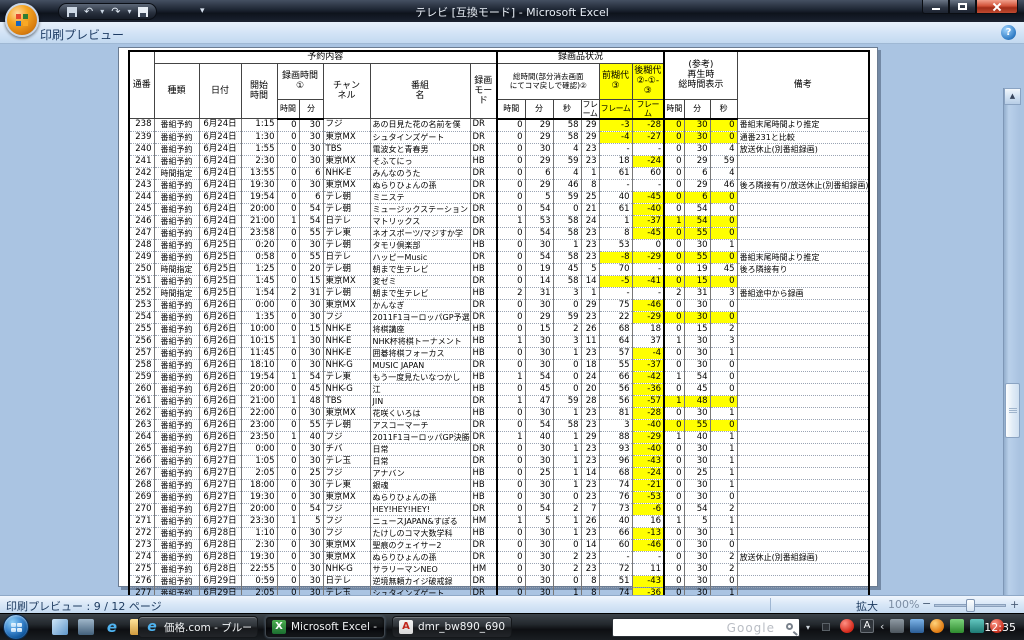 The height and width of the screenshot is (640, 1024). I want to click on qat-customize-icon: ▾, so click(202, 11).